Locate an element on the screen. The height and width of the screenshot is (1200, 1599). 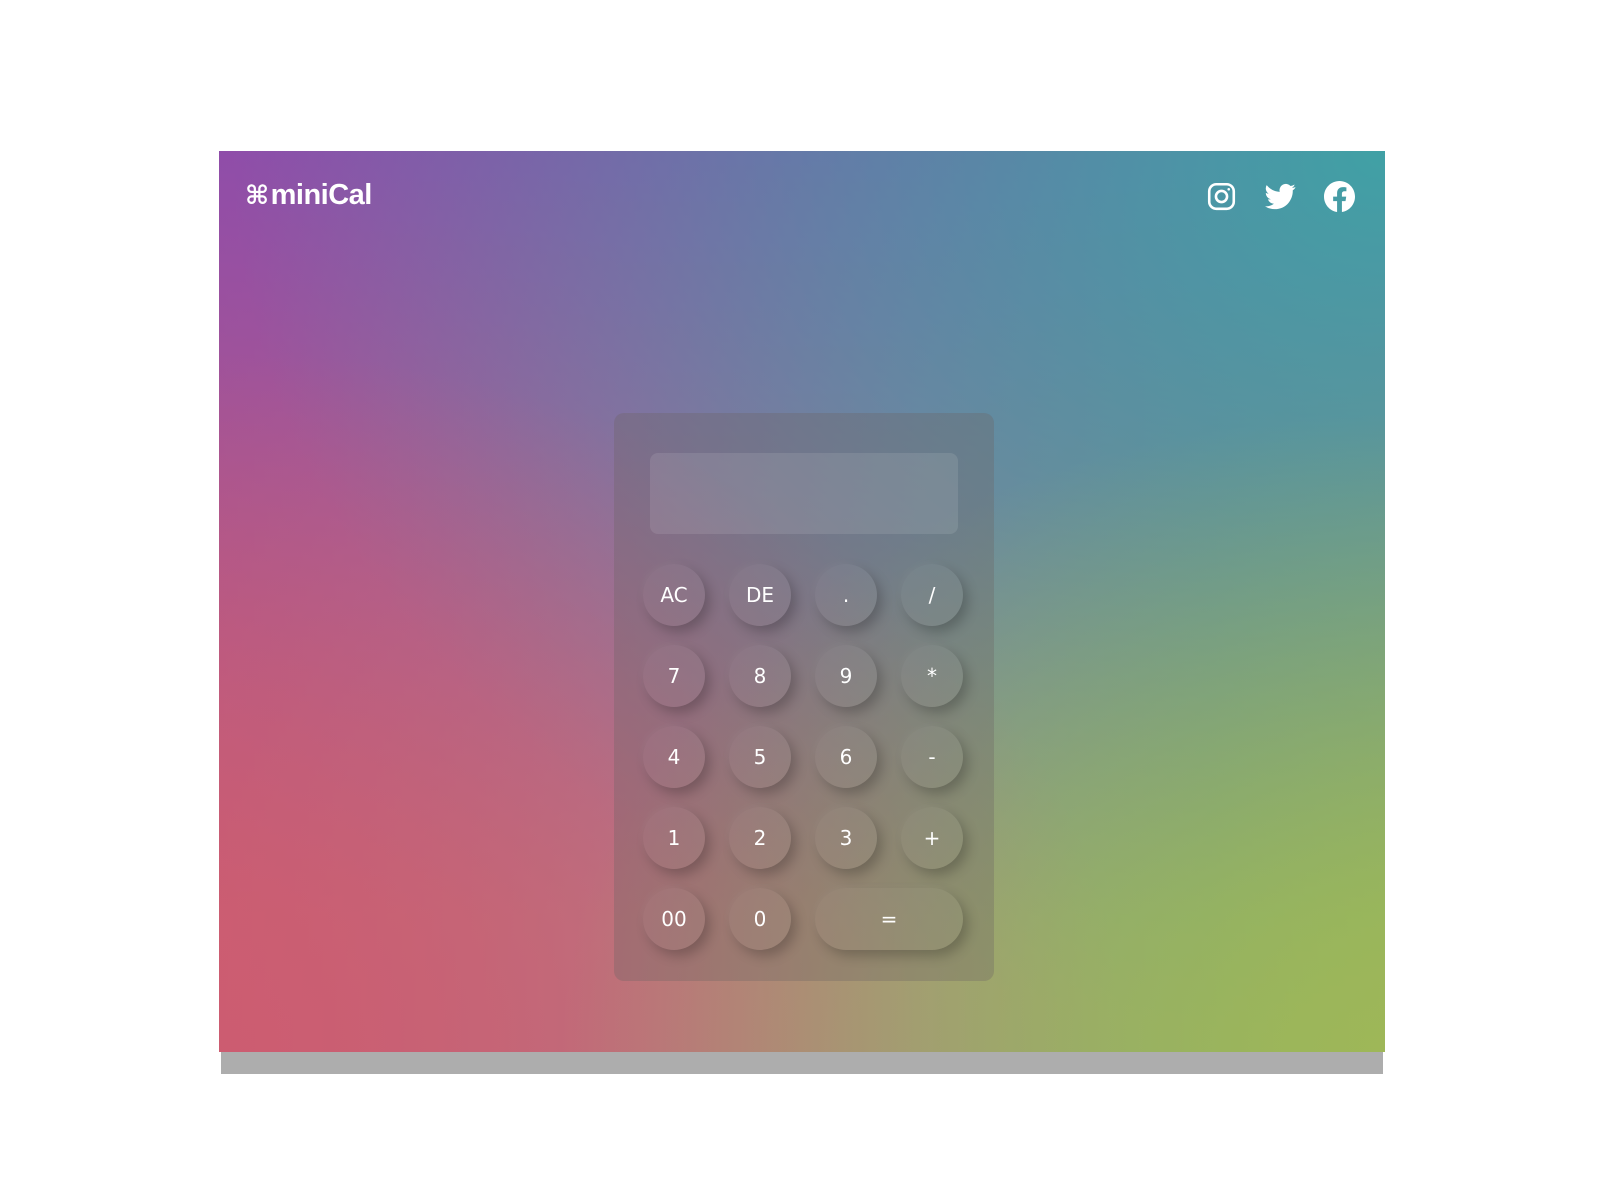
calculator: AC DE . / 7 8 9 * 4 5 6 - 1 2 3 + 00 0 = is located at coordinates (804, 697).